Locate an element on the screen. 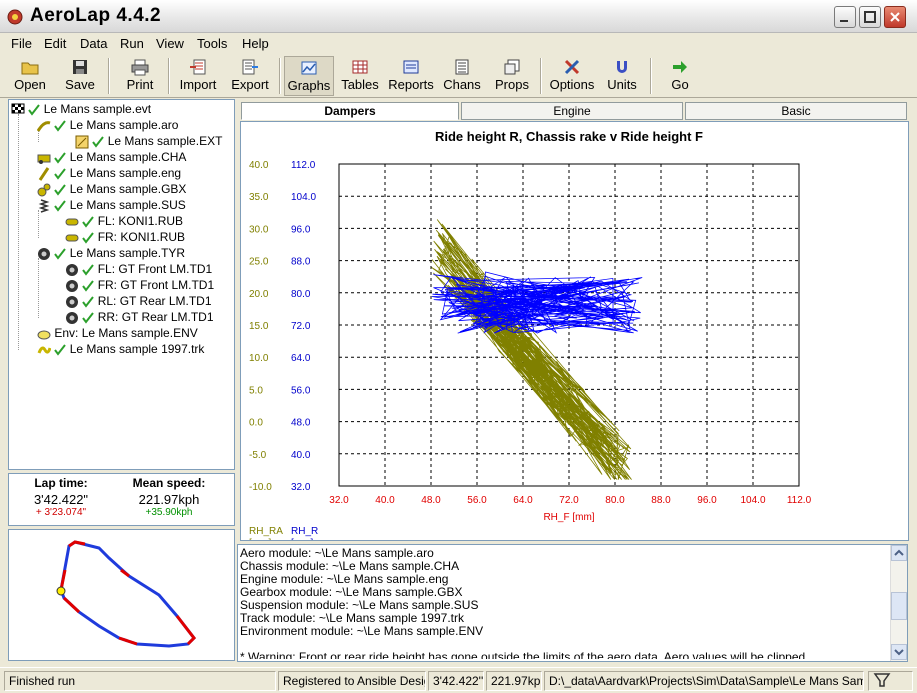  mean-speed-label: Mean speed: is located at coordinates (169, 483).